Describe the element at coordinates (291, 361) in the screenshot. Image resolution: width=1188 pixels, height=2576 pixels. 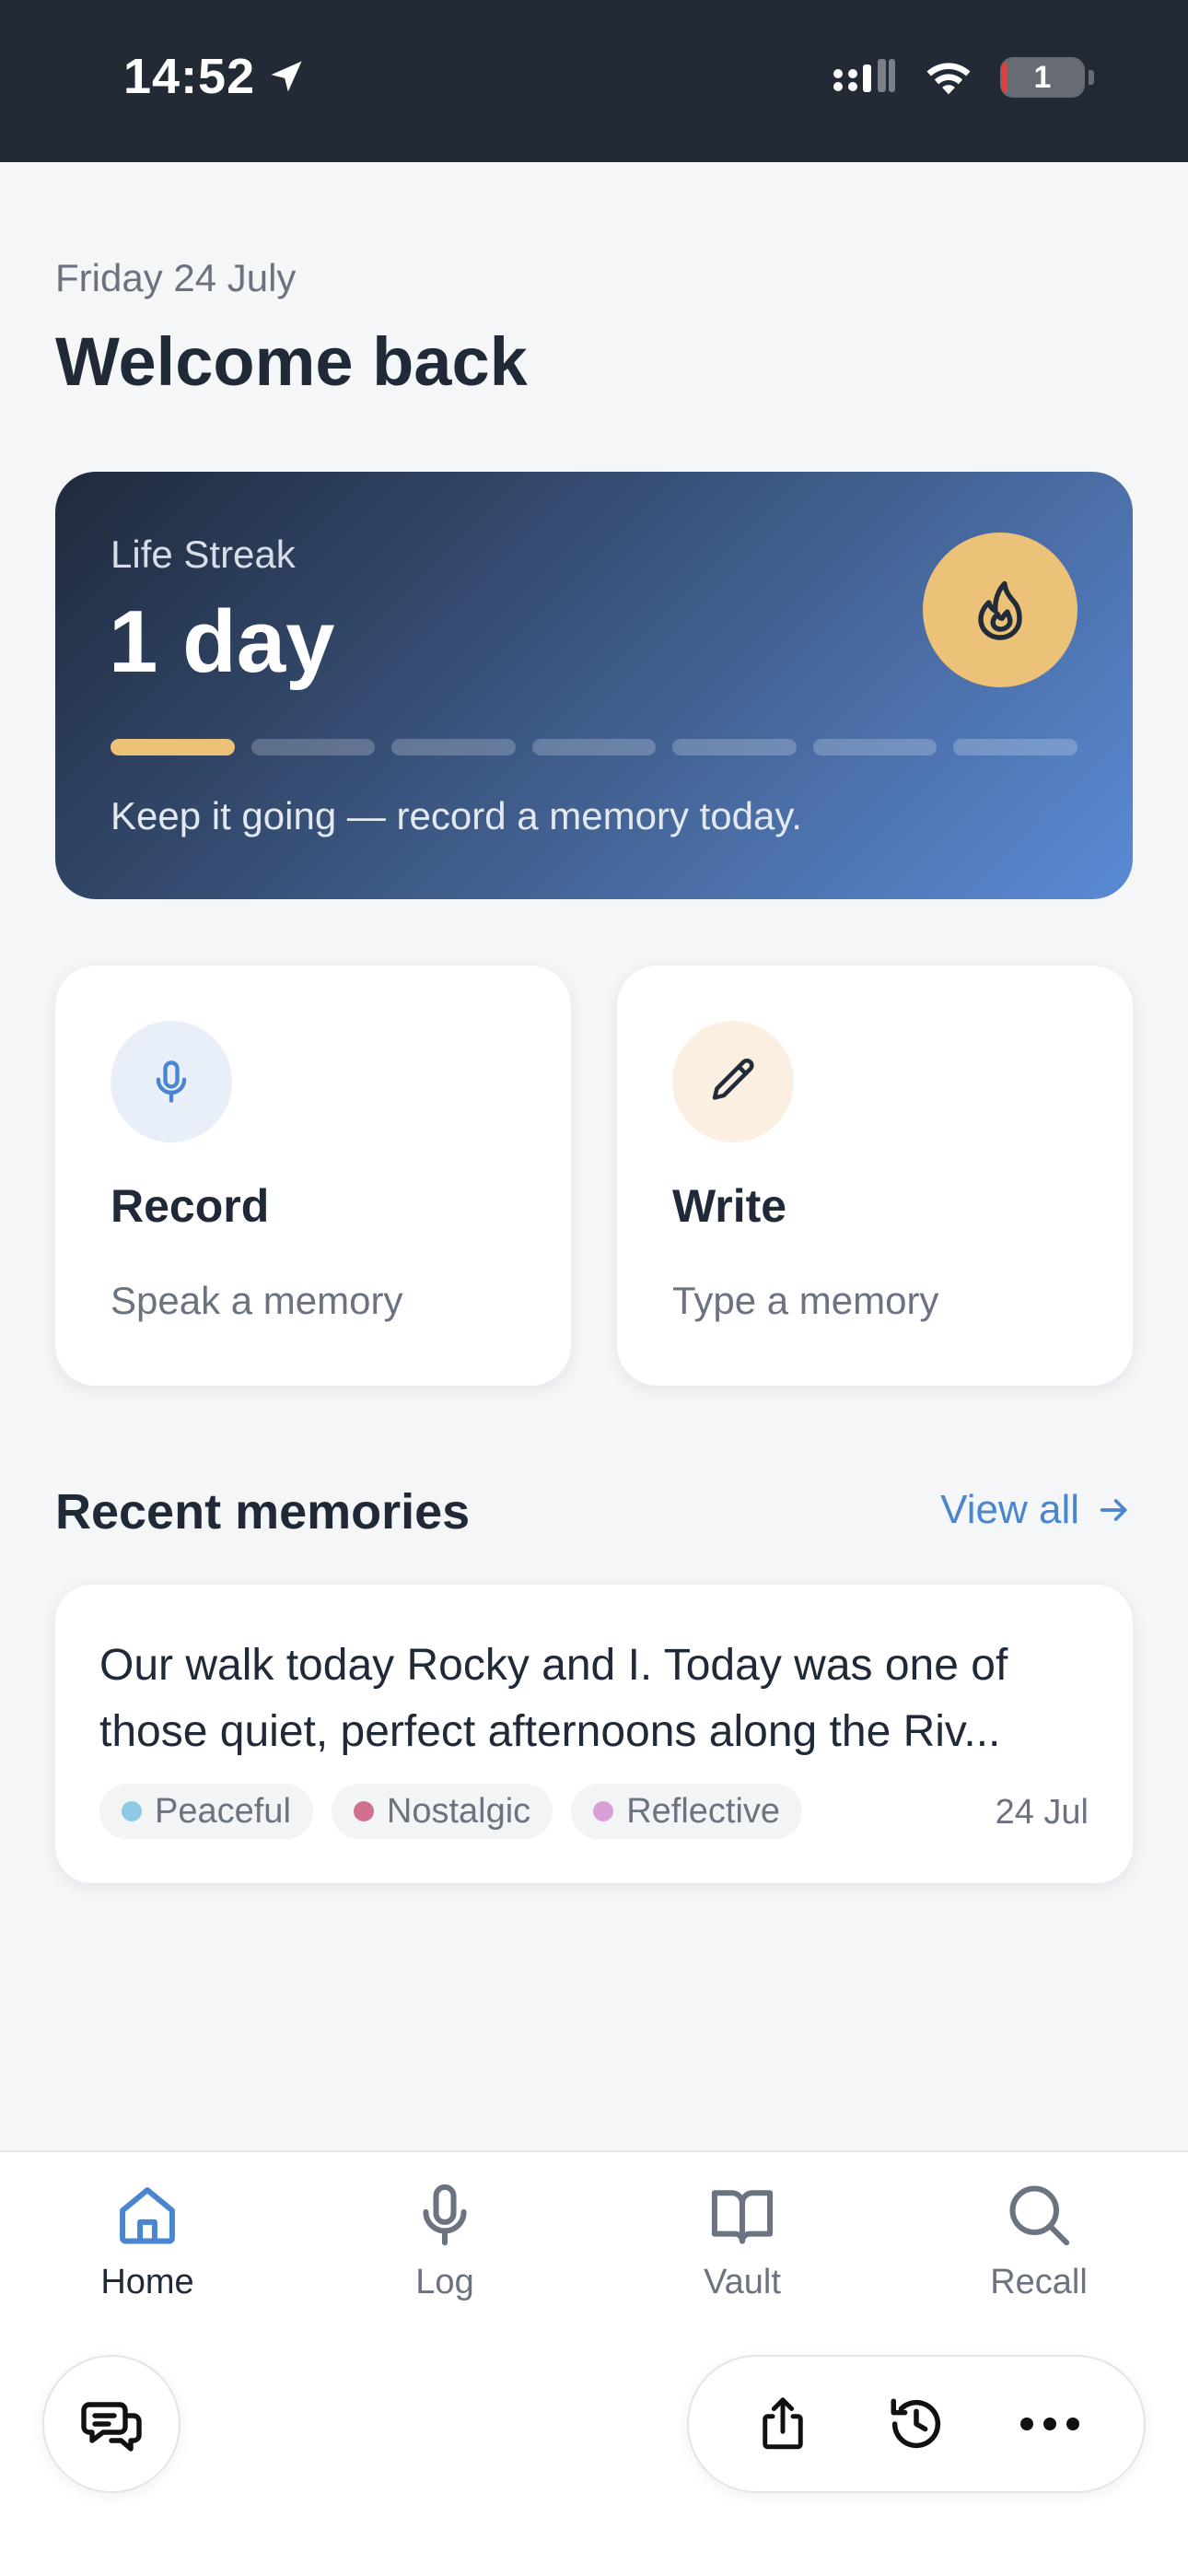
I see `page-title: Welcome back` at that location.